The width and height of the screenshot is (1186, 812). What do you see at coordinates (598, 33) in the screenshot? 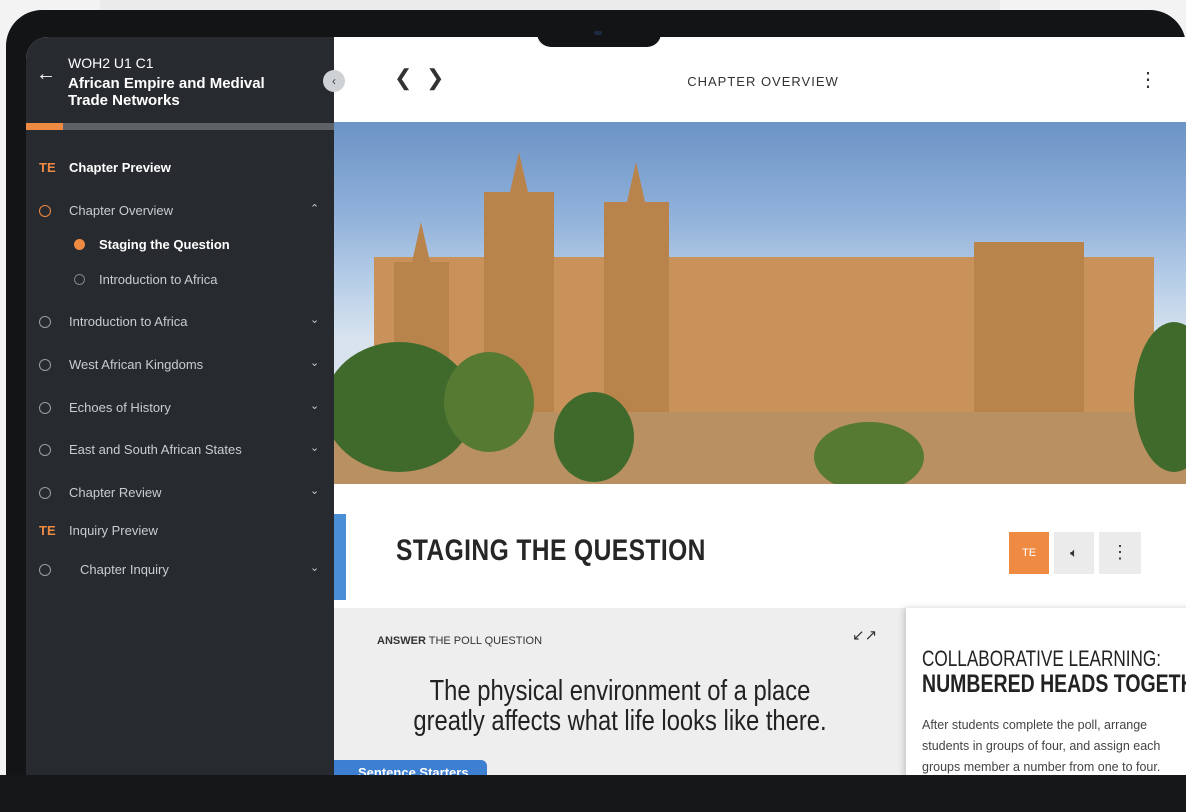
I see `camera-icon` at bounding box center [598, 33].